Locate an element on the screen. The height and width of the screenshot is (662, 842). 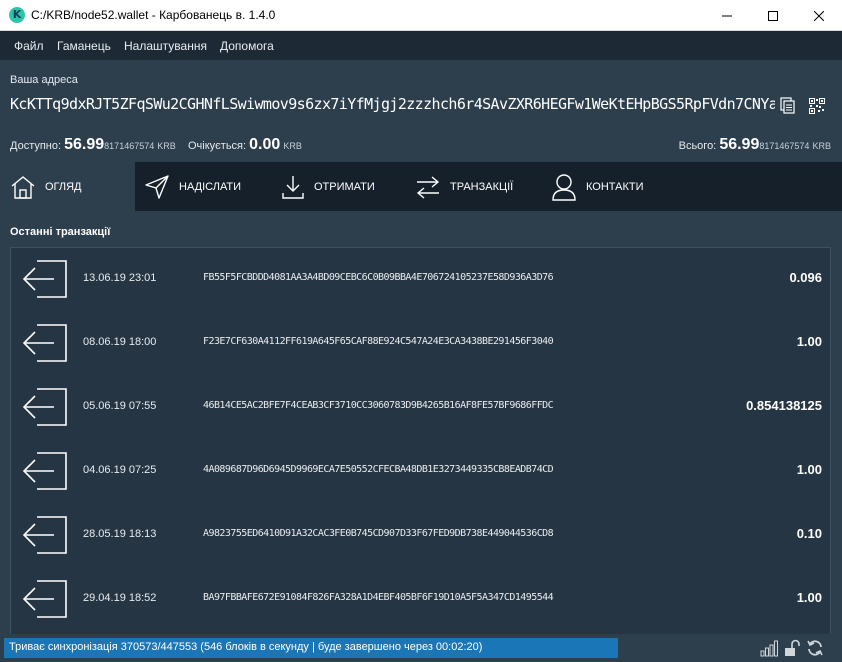
menu-help: Допомога is located at coordinates (247, 46).